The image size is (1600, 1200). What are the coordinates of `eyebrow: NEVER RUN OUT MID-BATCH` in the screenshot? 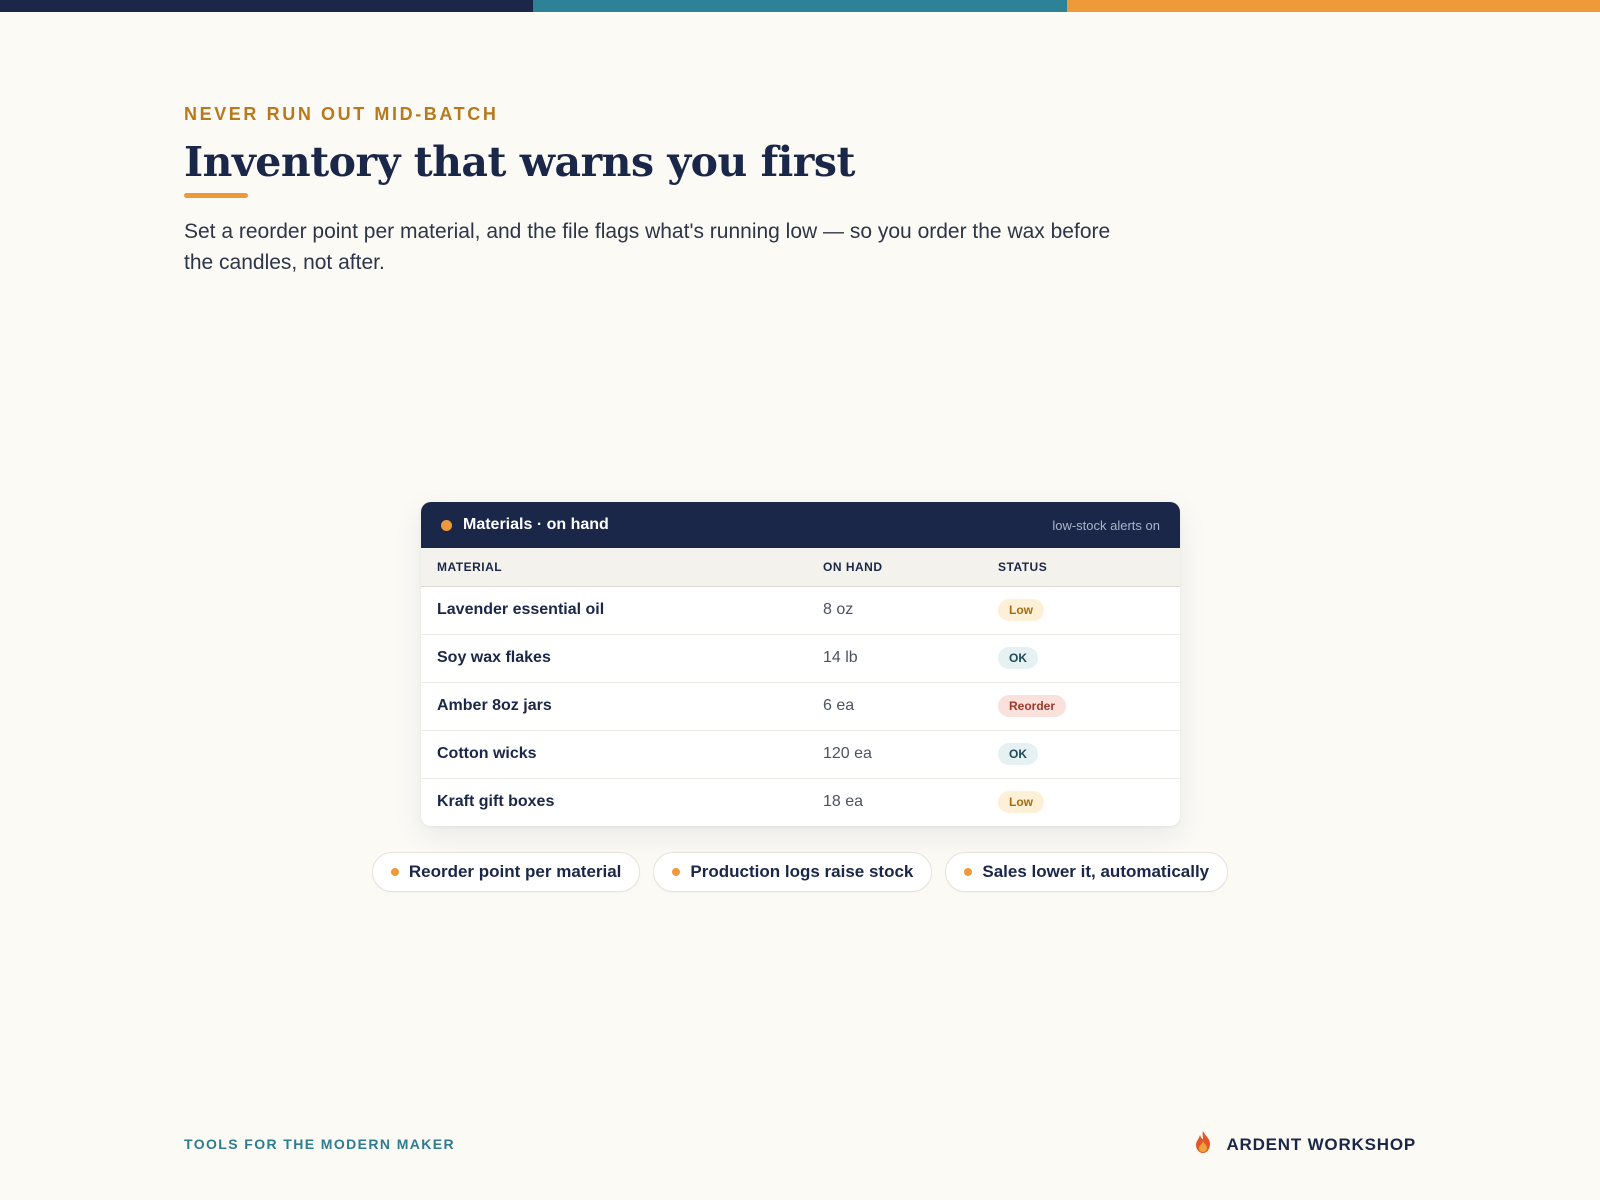 It's located at (341, 114).